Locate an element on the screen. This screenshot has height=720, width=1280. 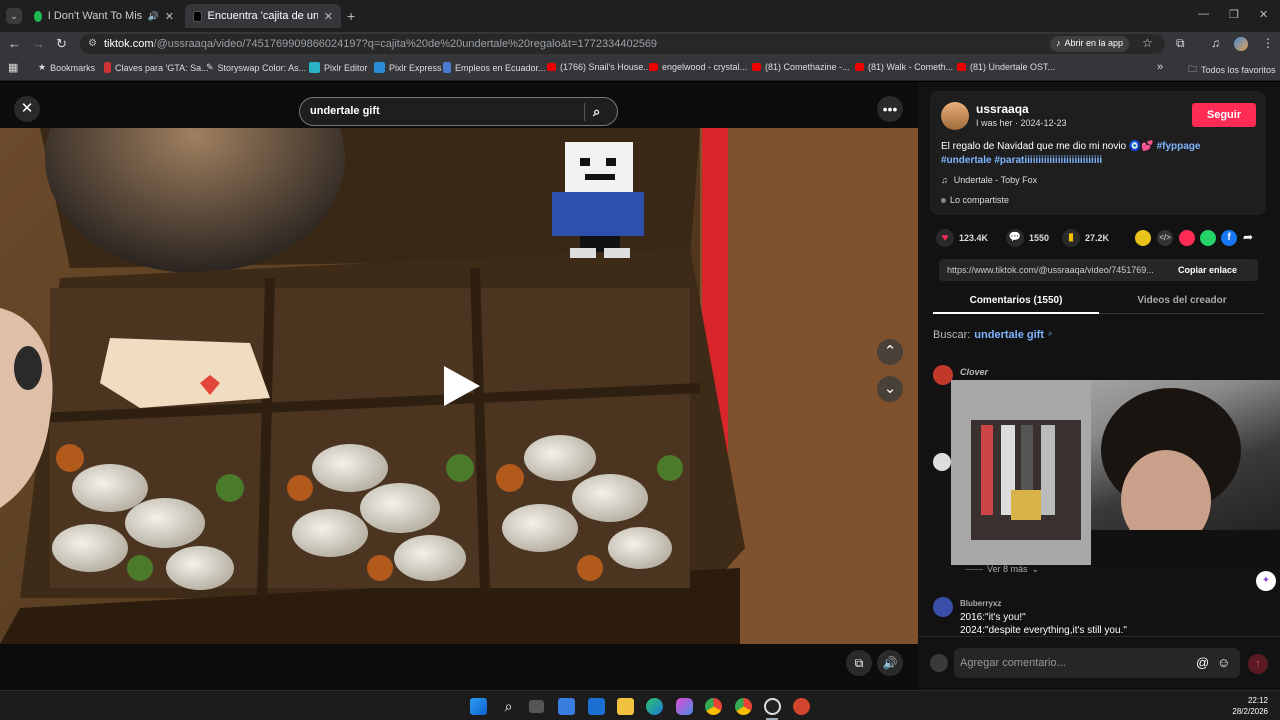
volume-icon: 🔊 is located at coordinates (890, 663).